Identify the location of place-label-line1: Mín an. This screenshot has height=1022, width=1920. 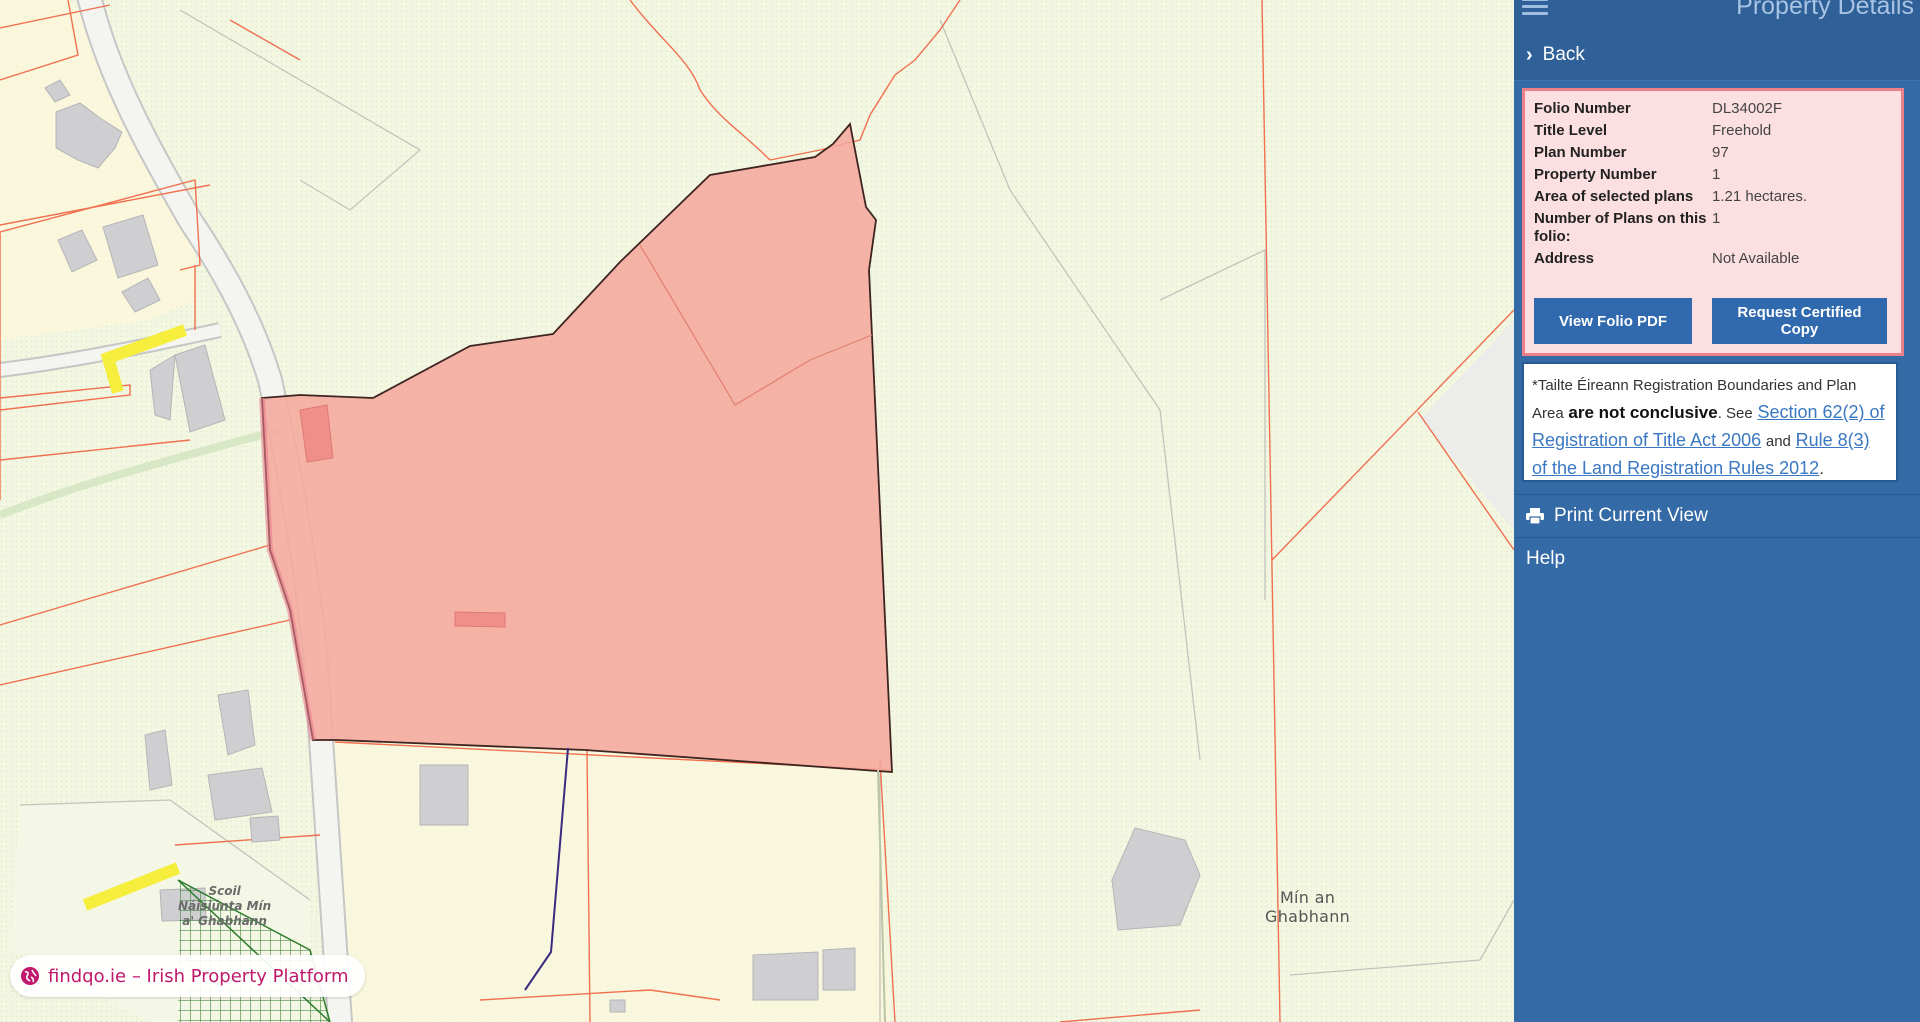
(1307, 897).